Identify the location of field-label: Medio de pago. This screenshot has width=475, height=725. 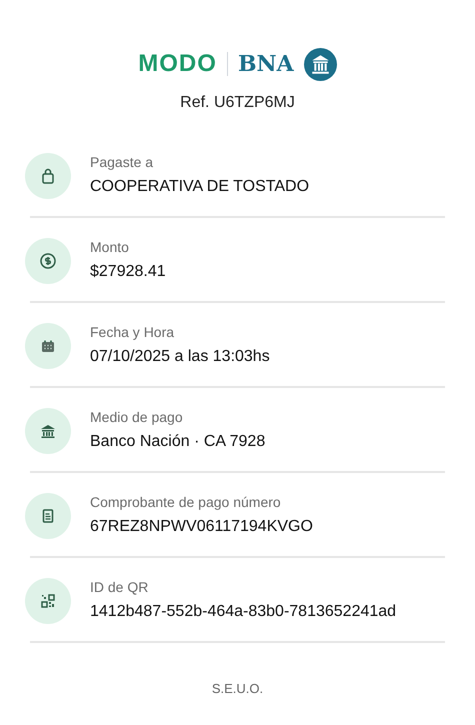
(137, 417).